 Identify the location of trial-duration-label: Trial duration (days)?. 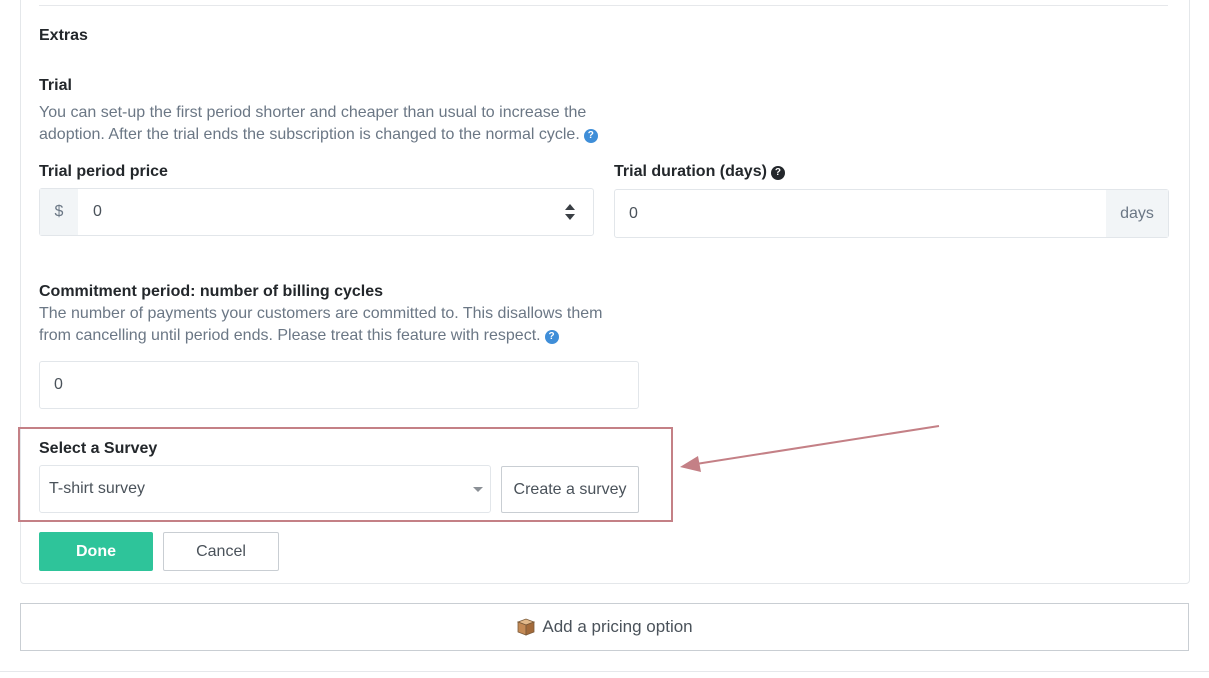
(699, 172).